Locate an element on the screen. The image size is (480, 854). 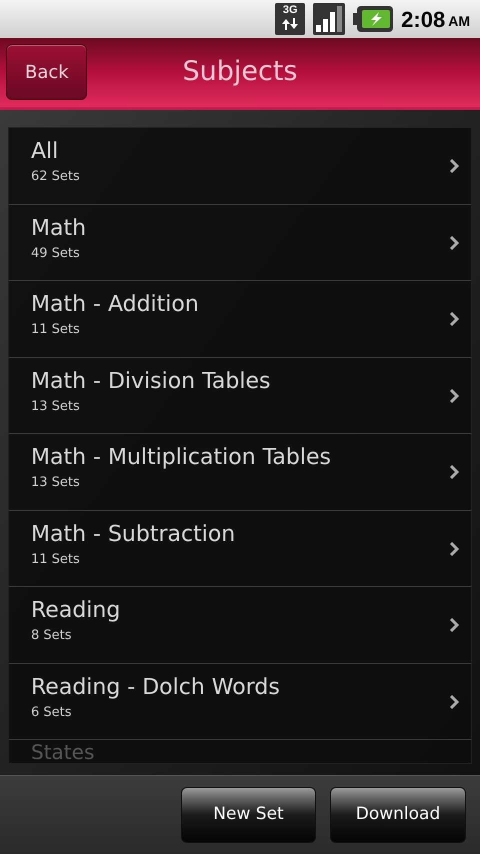
subject-name: All is located at coordinates (45, 152).